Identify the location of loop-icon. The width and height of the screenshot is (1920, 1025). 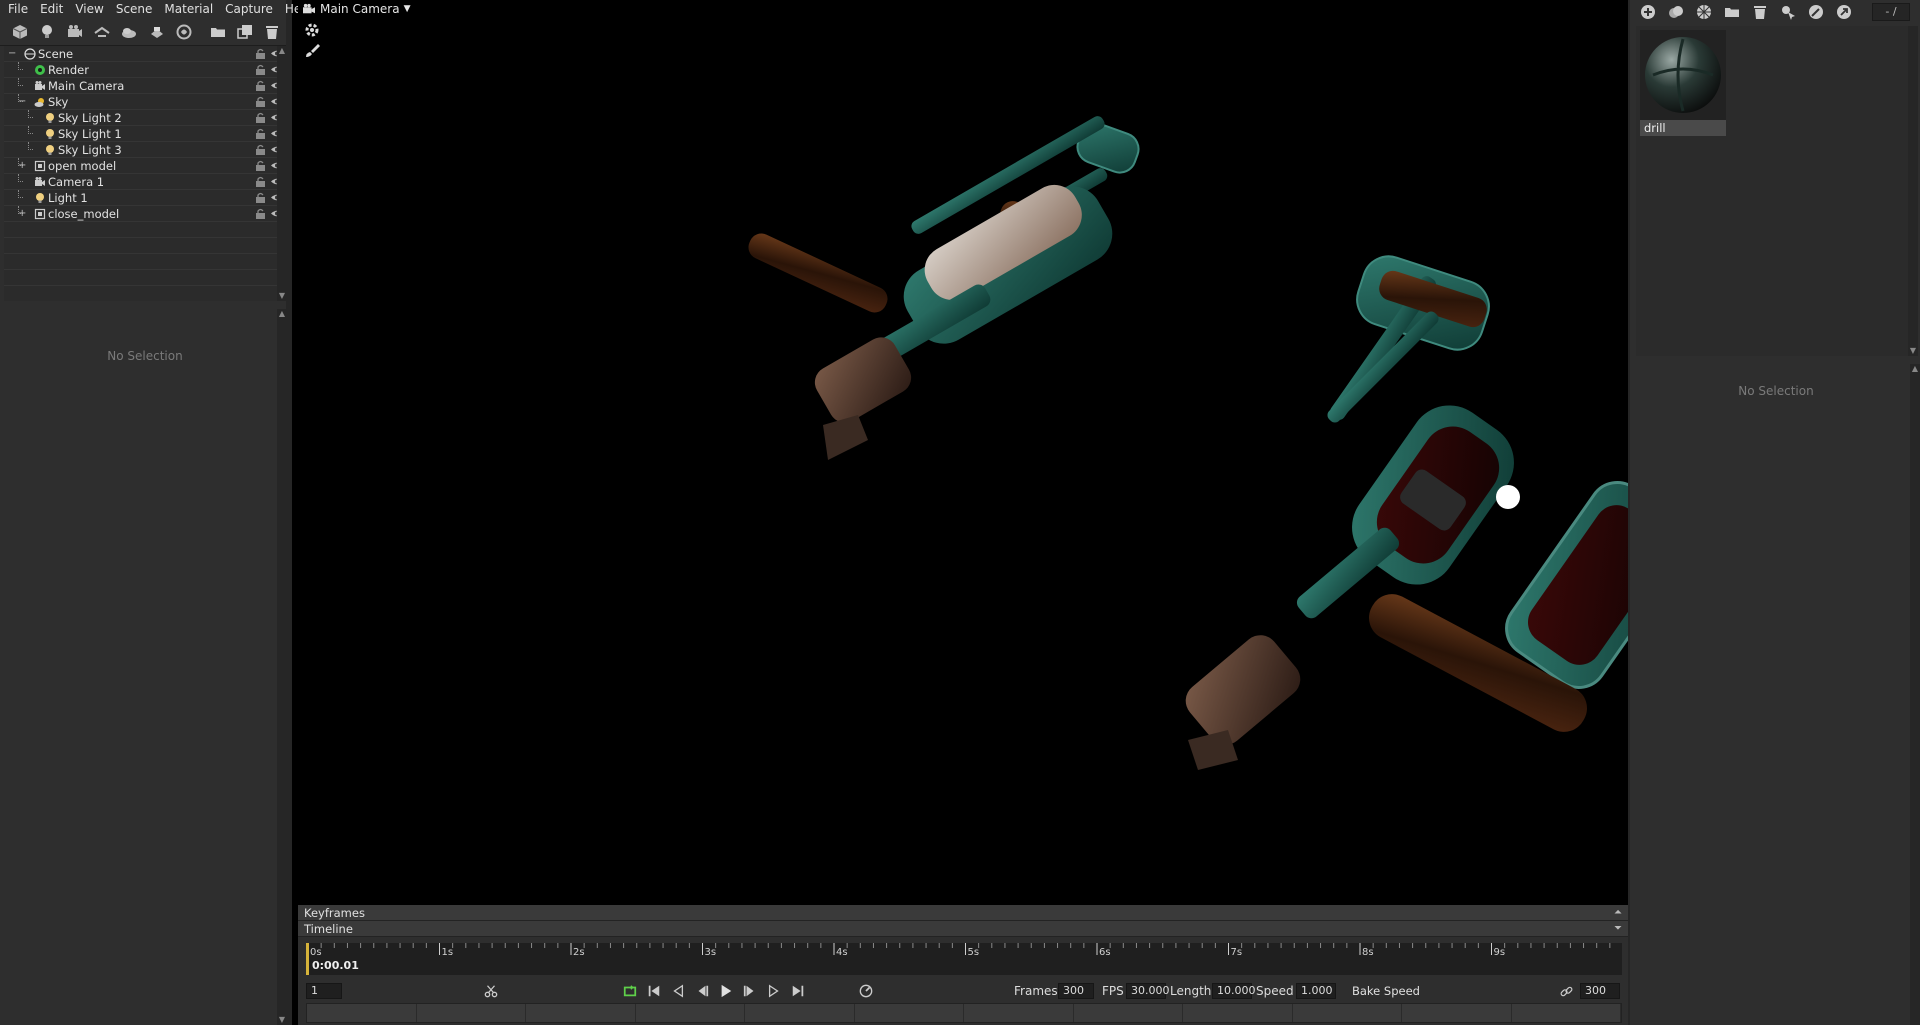
(630, 991).